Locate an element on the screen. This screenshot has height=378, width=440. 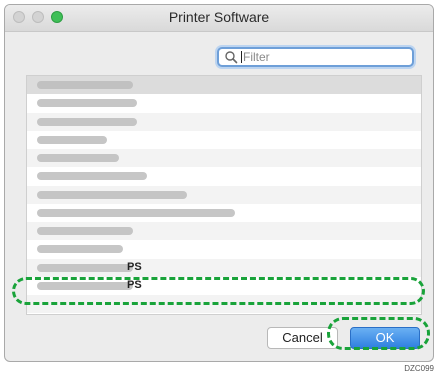
ok-button-highlight is located at coordinates (378, 333).